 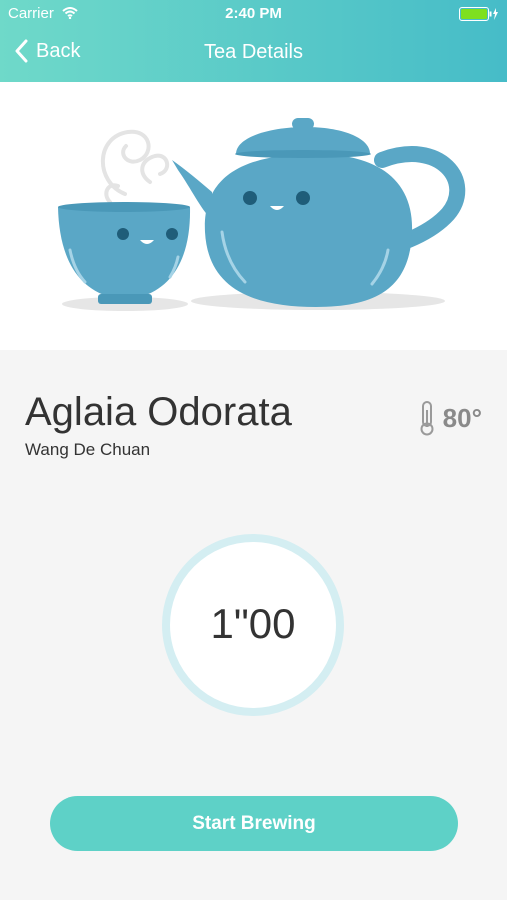 I want to click on teacup-icon, so click(x=124, y=253).